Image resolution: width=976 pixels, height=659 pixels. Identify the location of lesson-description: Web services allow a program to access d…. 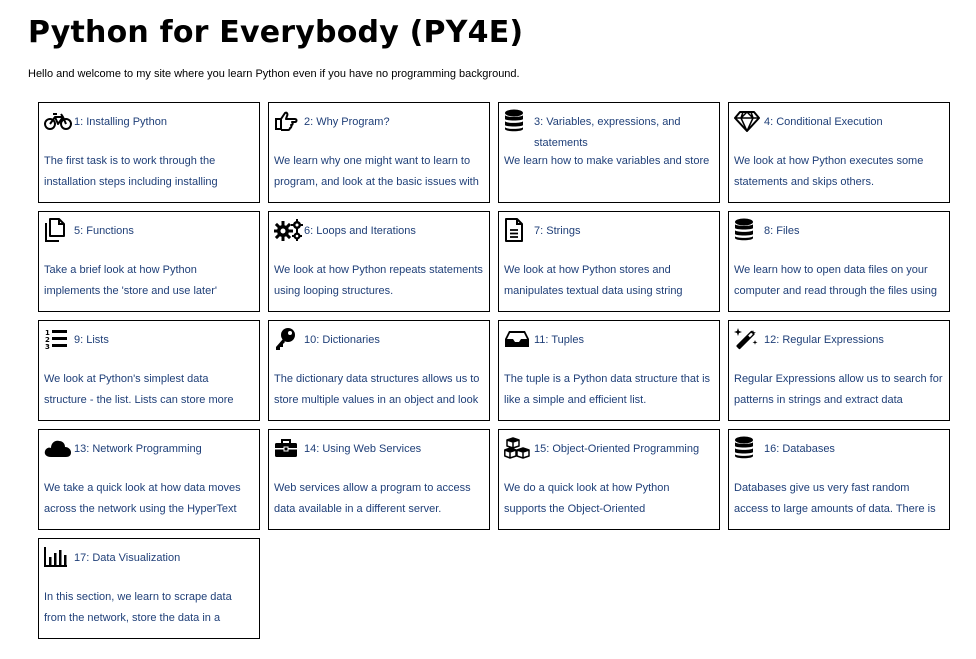
(372, 498).